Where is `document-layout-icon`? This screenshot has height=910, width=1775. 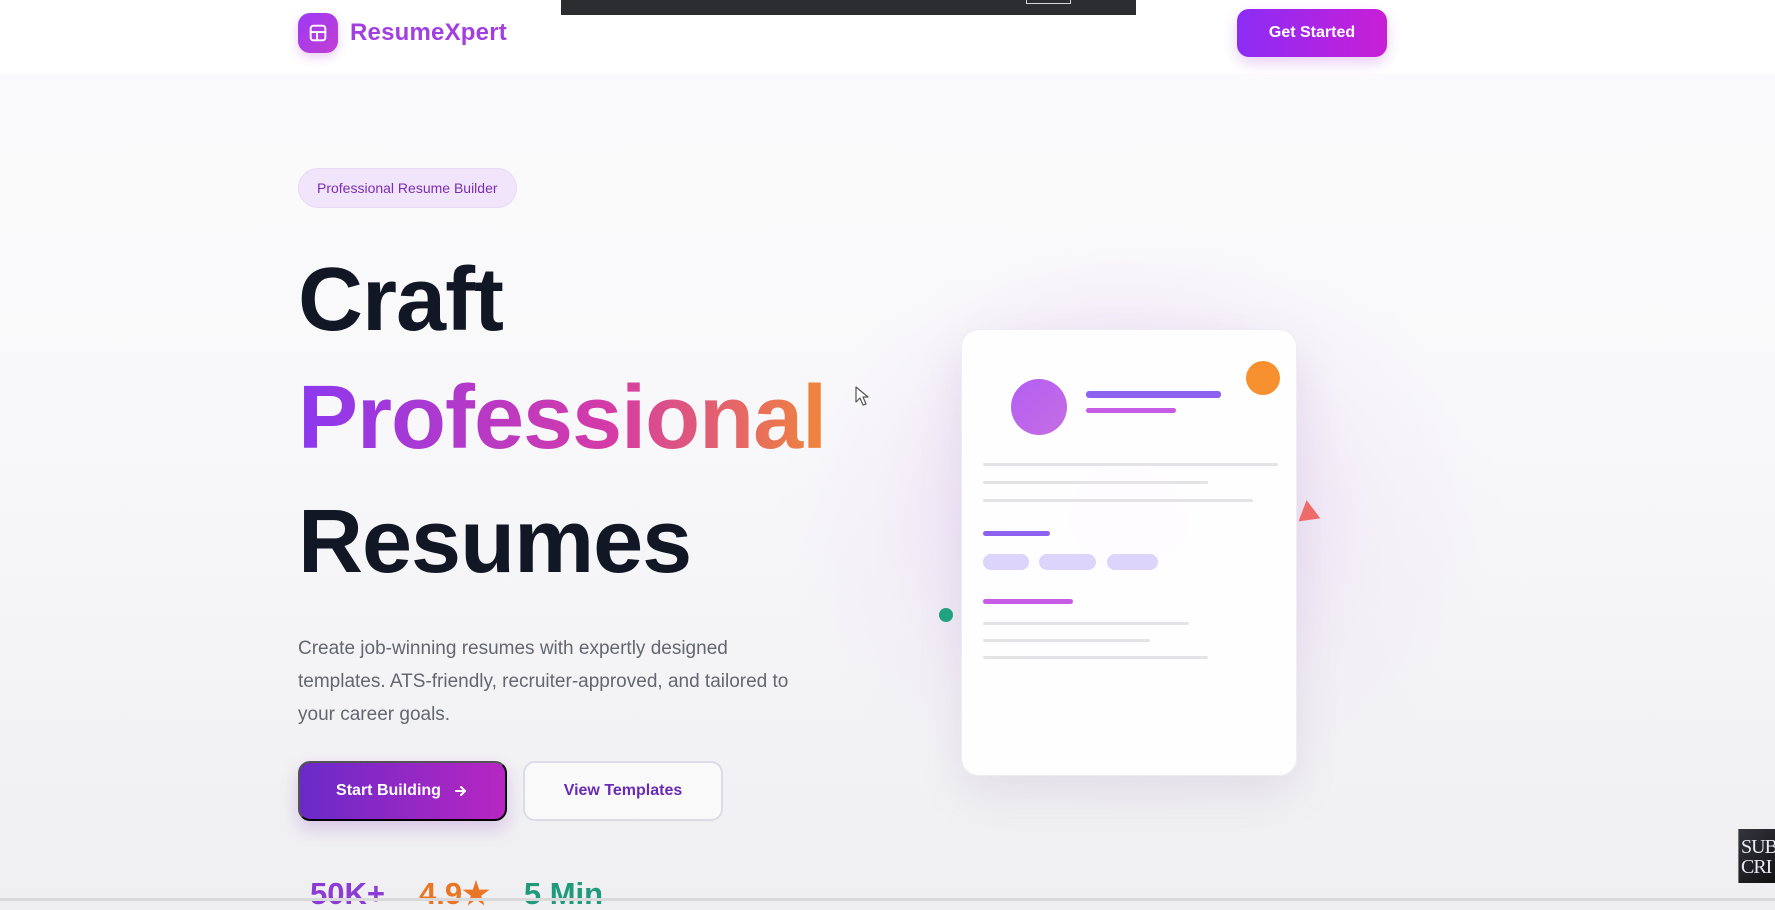
document-layout-icon is located at coordinates (318, 33).